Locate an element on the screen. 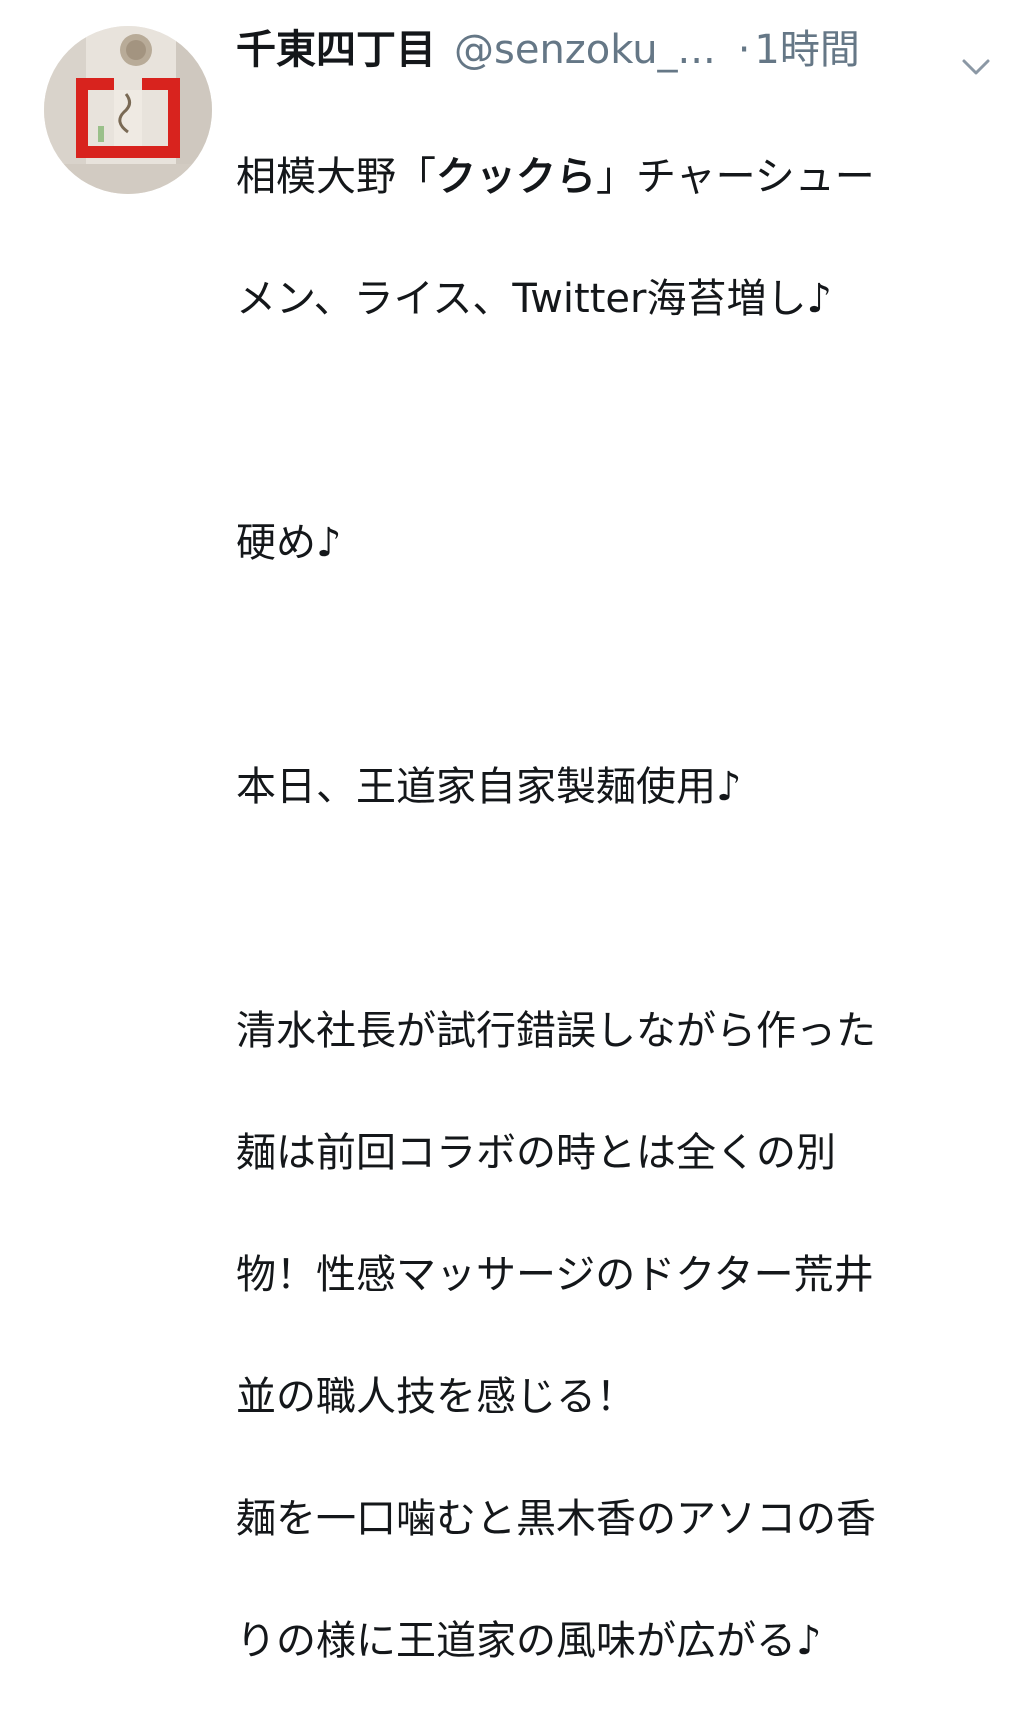 The height and width of the screenshot is (1733, 1024). tweet-line: 並の職人技を感じる！ is located at coordinates (436, 1397).